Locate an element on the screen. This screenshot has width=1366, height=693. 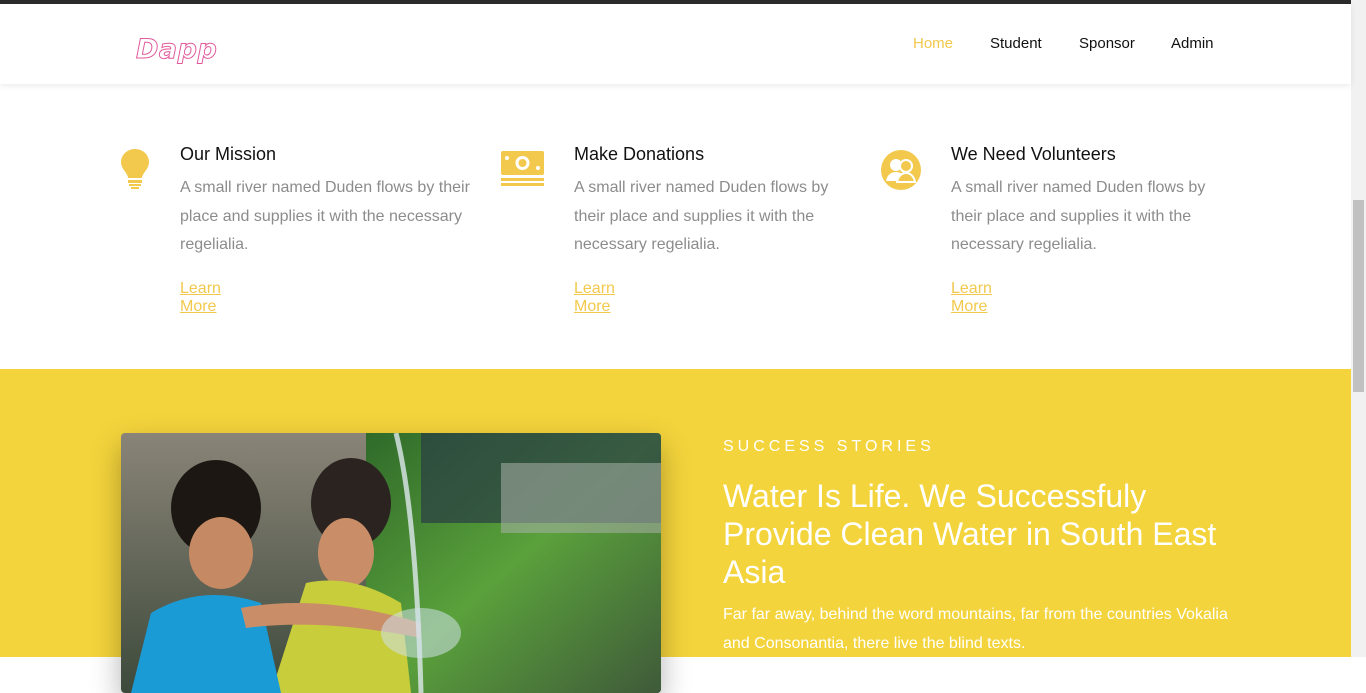
nav-home: Home is located at coordinates (933, 43).